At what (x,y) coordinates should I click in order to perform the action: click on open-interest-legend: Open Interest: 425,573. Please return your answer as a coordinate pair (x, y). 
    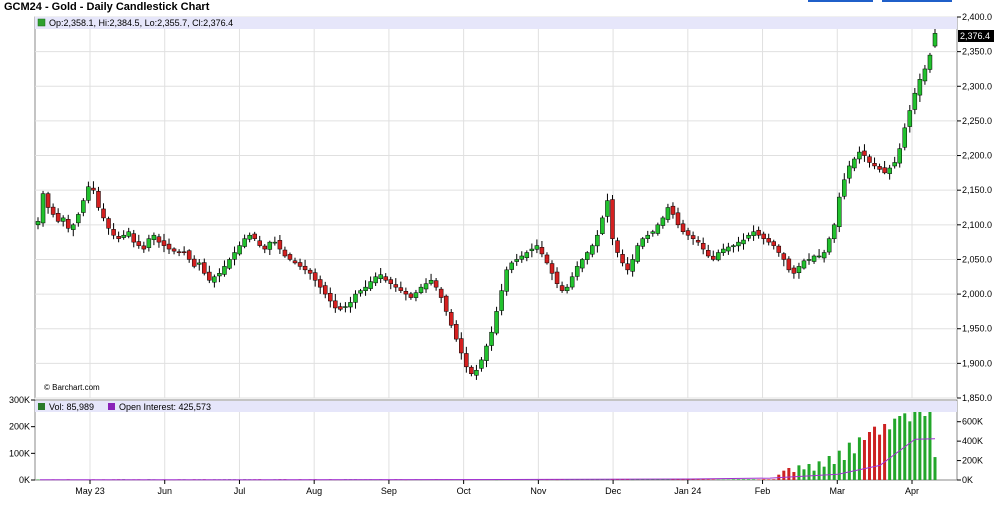
    Looking at the image, I should click on (165, 407).